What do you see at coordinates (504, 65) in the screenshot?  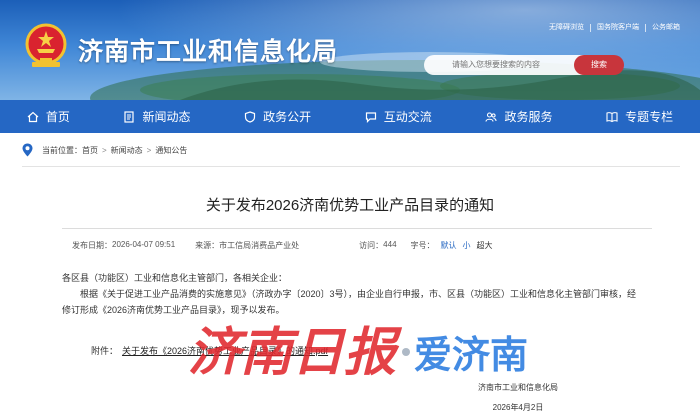 I see `search-input` at bounding box center [504, 65].